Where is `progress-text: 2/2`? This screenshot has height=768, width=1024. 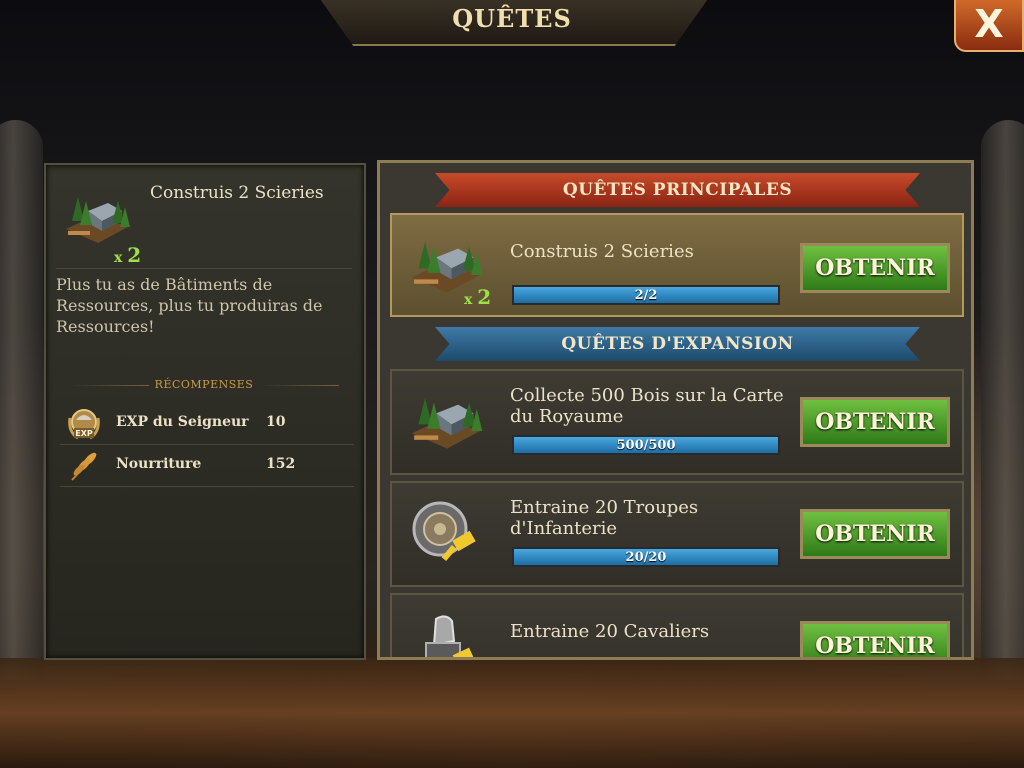
progress-text: 2/2 is located at coordinates (646, 295).